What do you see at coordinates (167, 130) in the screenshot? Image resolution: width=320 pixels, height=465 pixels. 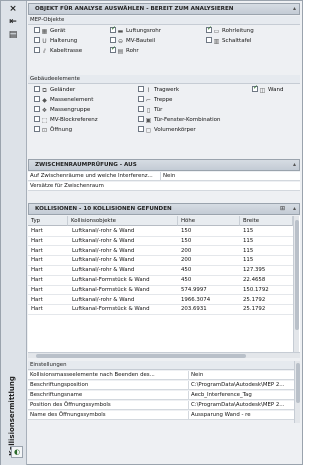 I see `checkbox-volumenkoerper: ▢ Volumenkörper` at bounding box center [167, 130].